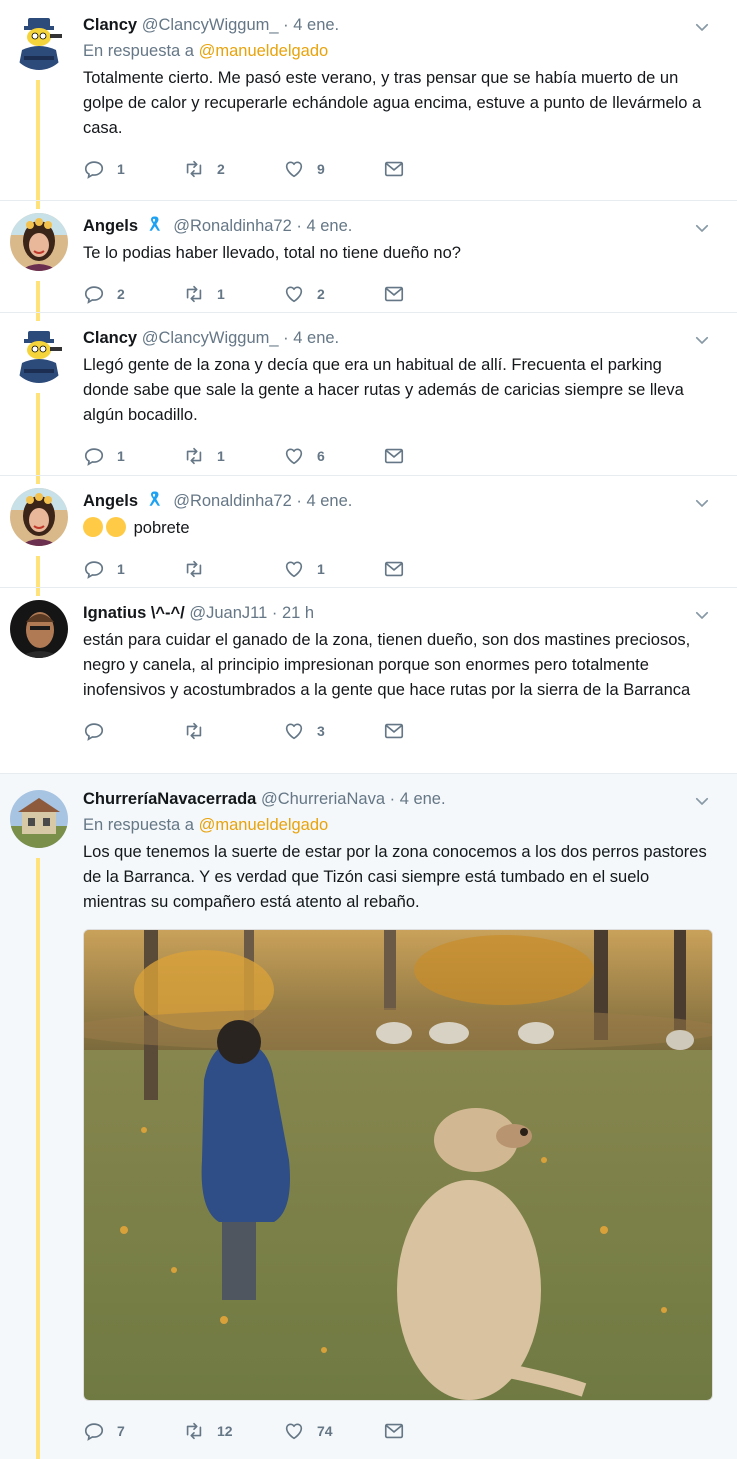 This screenshot has height=1459, width=737. Describe the element at coordinates (333, 569) in the screenshot. I see `like-button: 1` at that location.